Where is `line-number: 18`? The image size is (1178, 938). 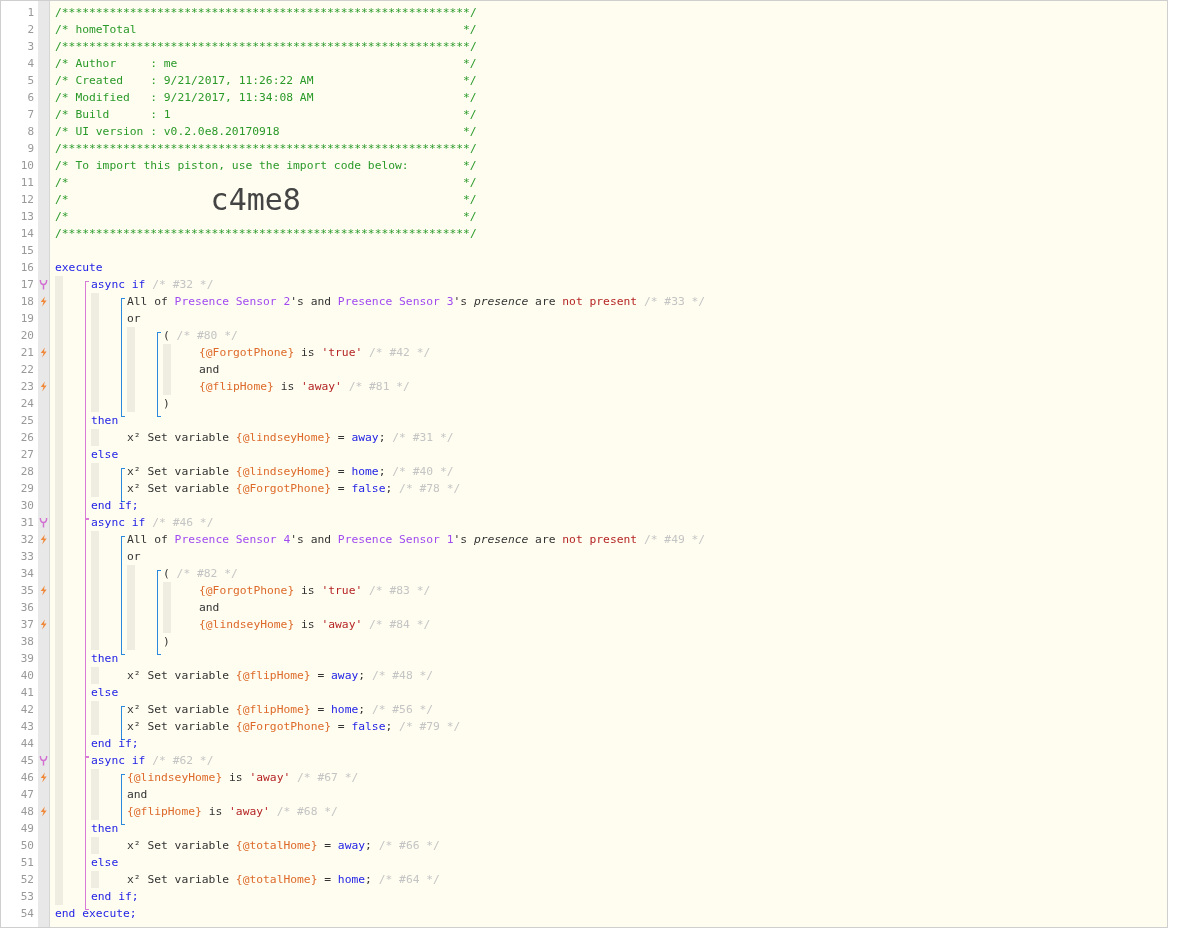
line-number: 18 is located at coordinates (26, 301).